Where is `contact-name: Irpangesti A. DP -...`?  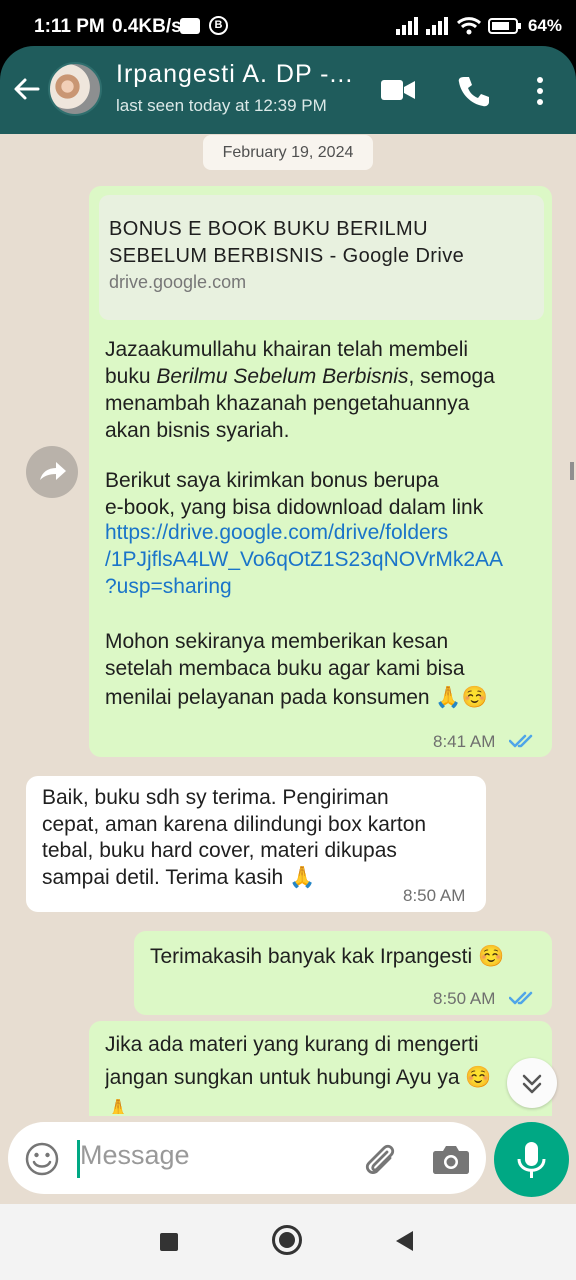
contact-name: Irpangesti A. DP -... is located at coordinates (234, 74).